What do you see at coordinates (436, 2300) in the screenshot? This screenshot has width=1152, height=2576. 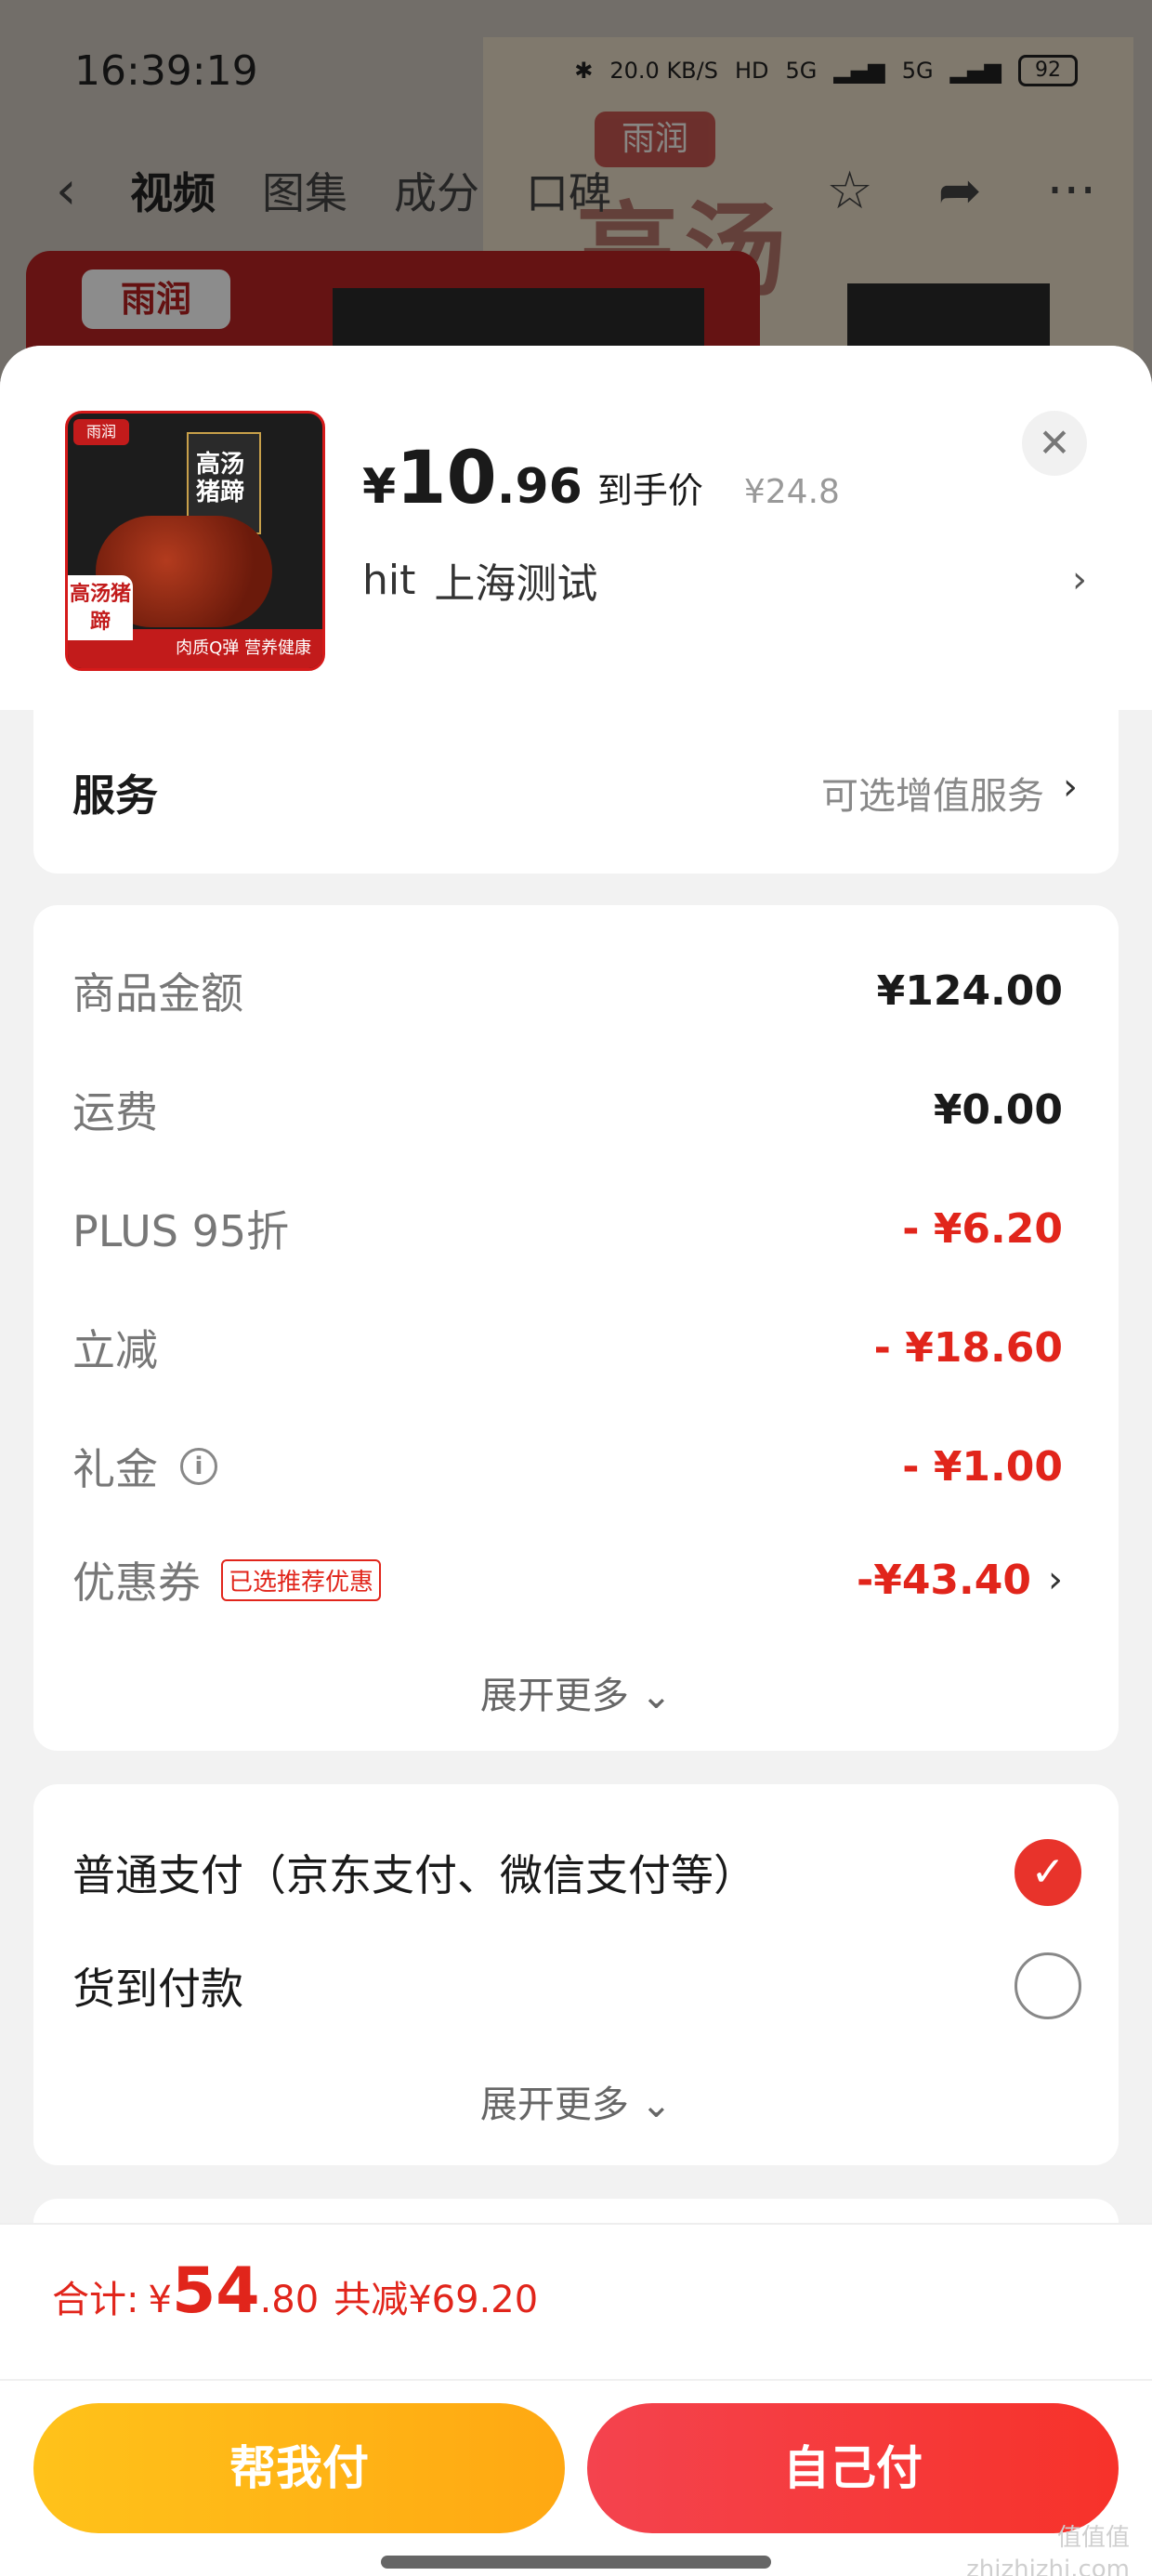 I see `total-saved: 共减¥69.20` at bounding box center [436, 2300].